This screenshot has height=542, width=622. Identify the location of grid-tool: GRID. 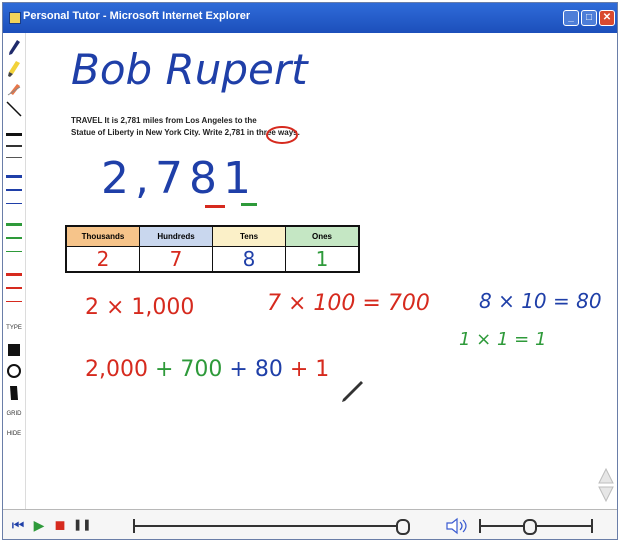
(14, 414).